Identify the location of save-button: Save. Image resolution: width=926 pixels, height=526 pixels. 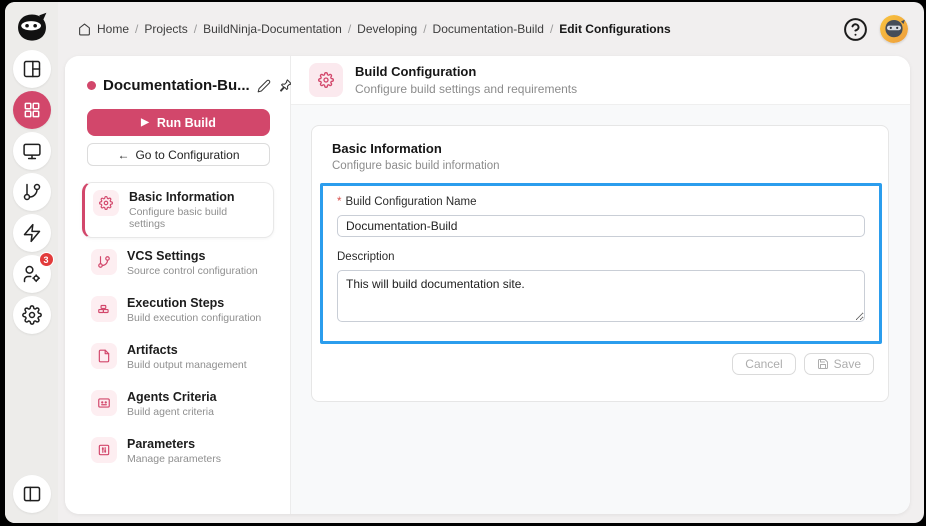
(838, 364).